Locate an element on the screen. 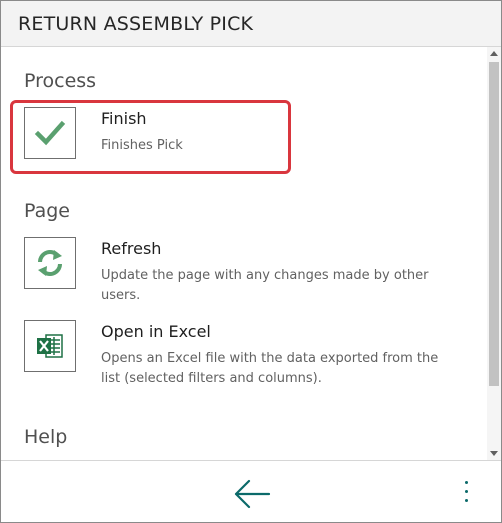 Image resolution: width=502 pixels, height=523 pixels. panel-title: RETURN ASSEMBLY PICK is located at coordinates (136, 24).